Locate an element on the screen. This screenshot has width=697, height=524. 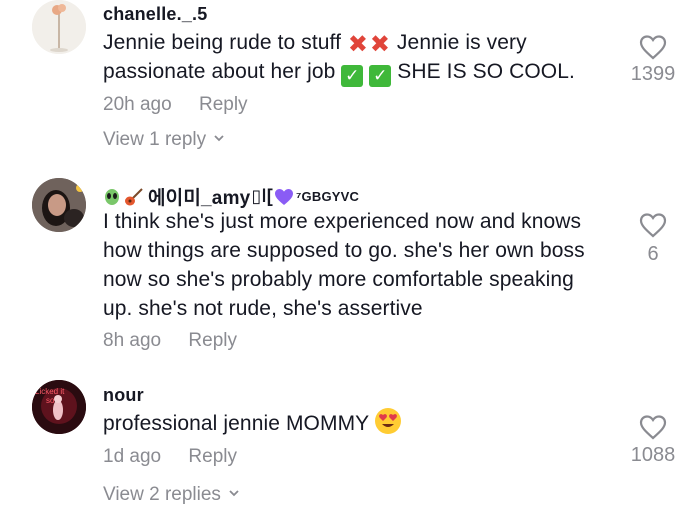
guitar-icon is located at coordinates (134, 196).